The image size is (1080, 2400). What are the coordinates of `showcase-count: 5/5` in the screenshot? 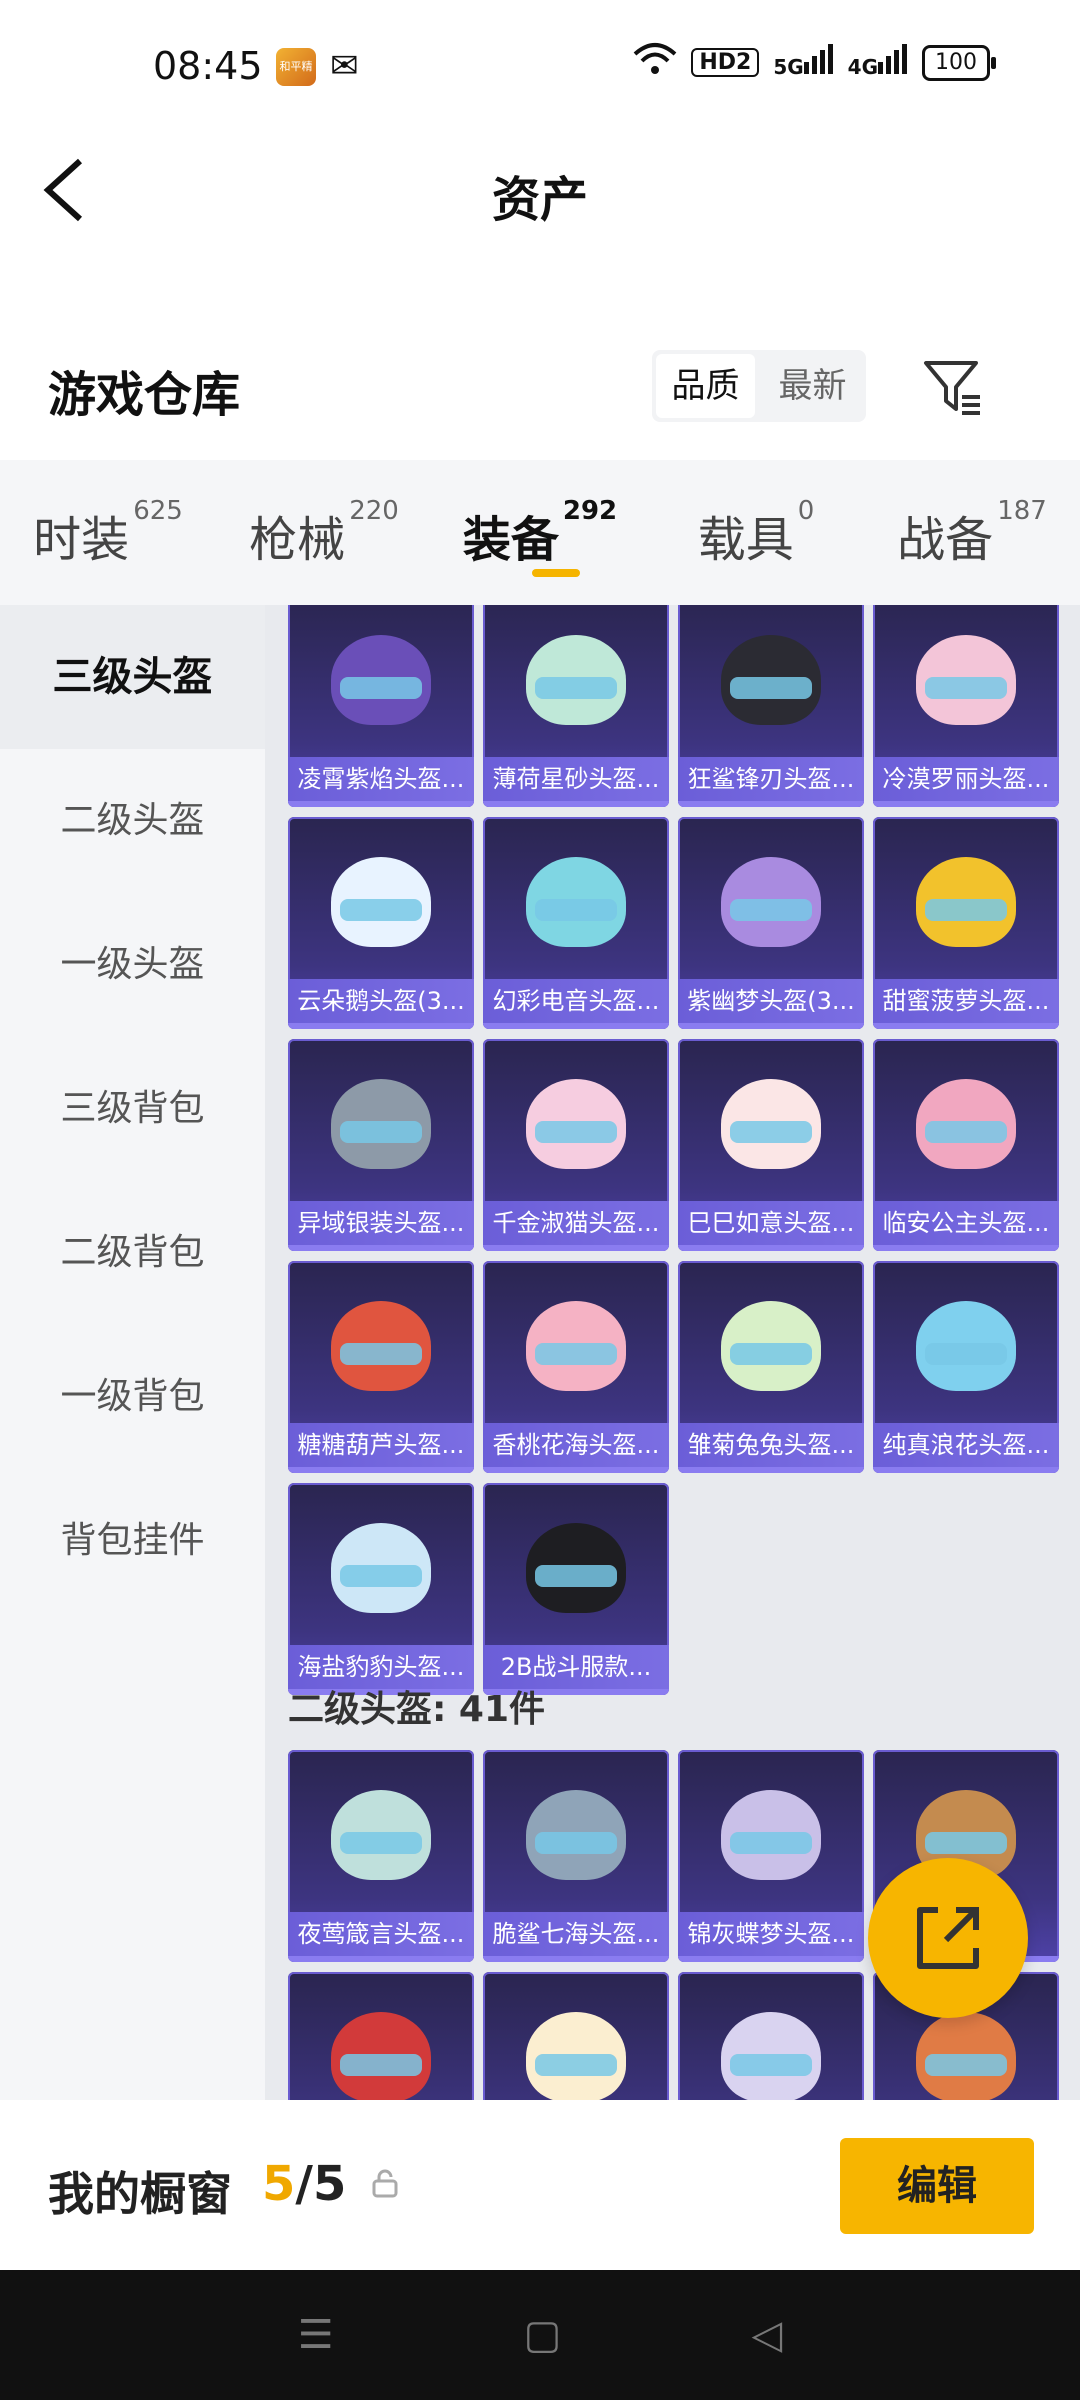 It's located at (304, 2184).